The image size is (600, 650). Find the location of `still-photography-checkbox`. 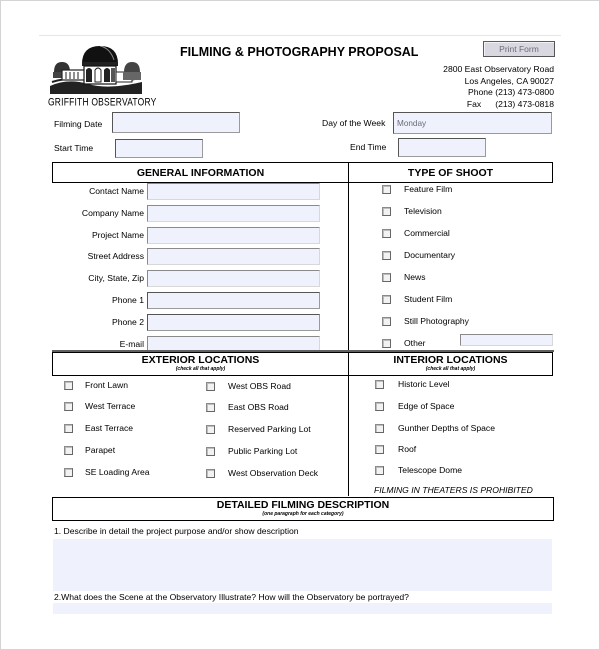

still-photography-checkbox is located at coordinates (386, 321).